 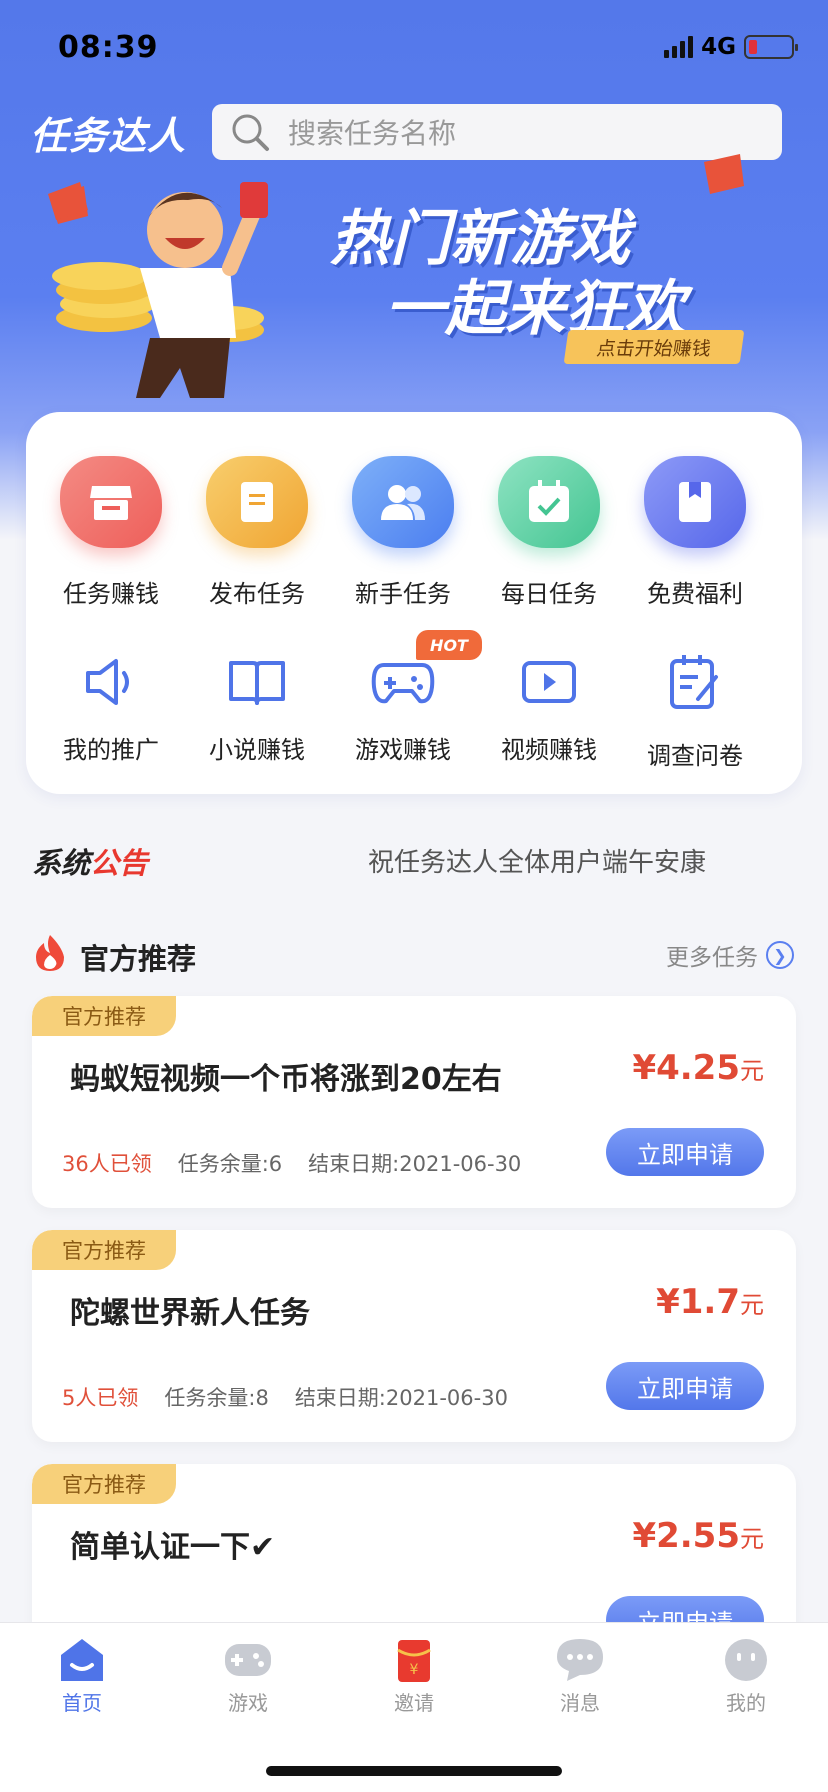 What do you see at coordinates (780, 955) in the screenshot?
I see `chevron-right-icon: ❯` at bounding box center [780, 955].